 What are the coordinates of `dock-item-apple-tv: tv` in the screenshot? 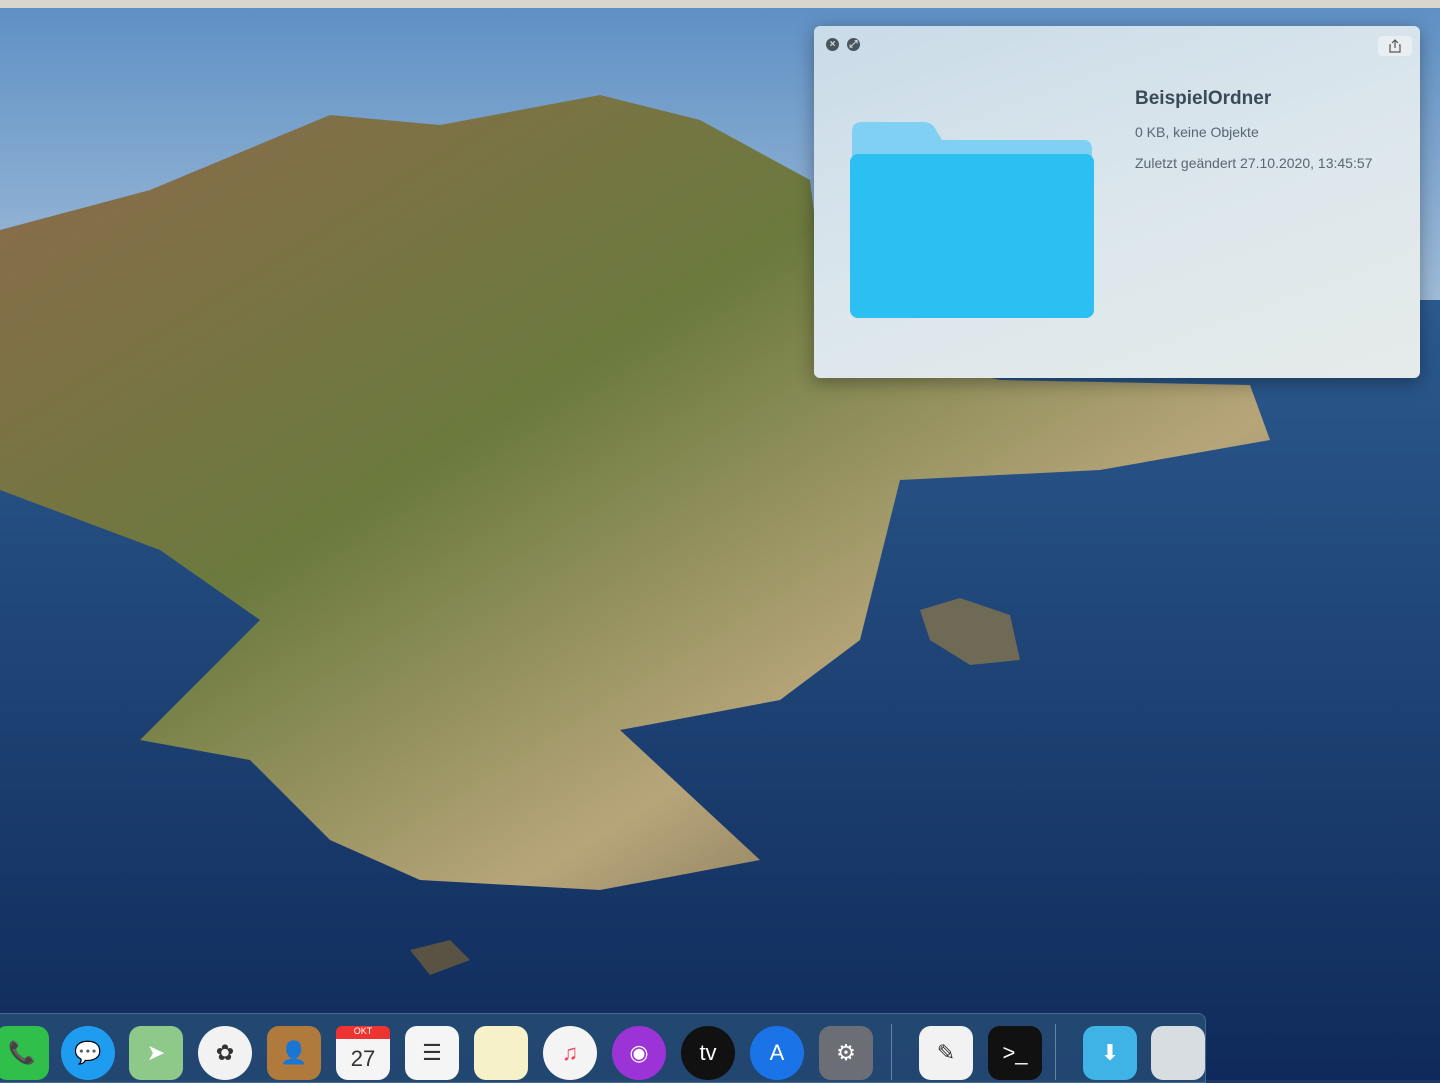 It's located at (708, 1053).